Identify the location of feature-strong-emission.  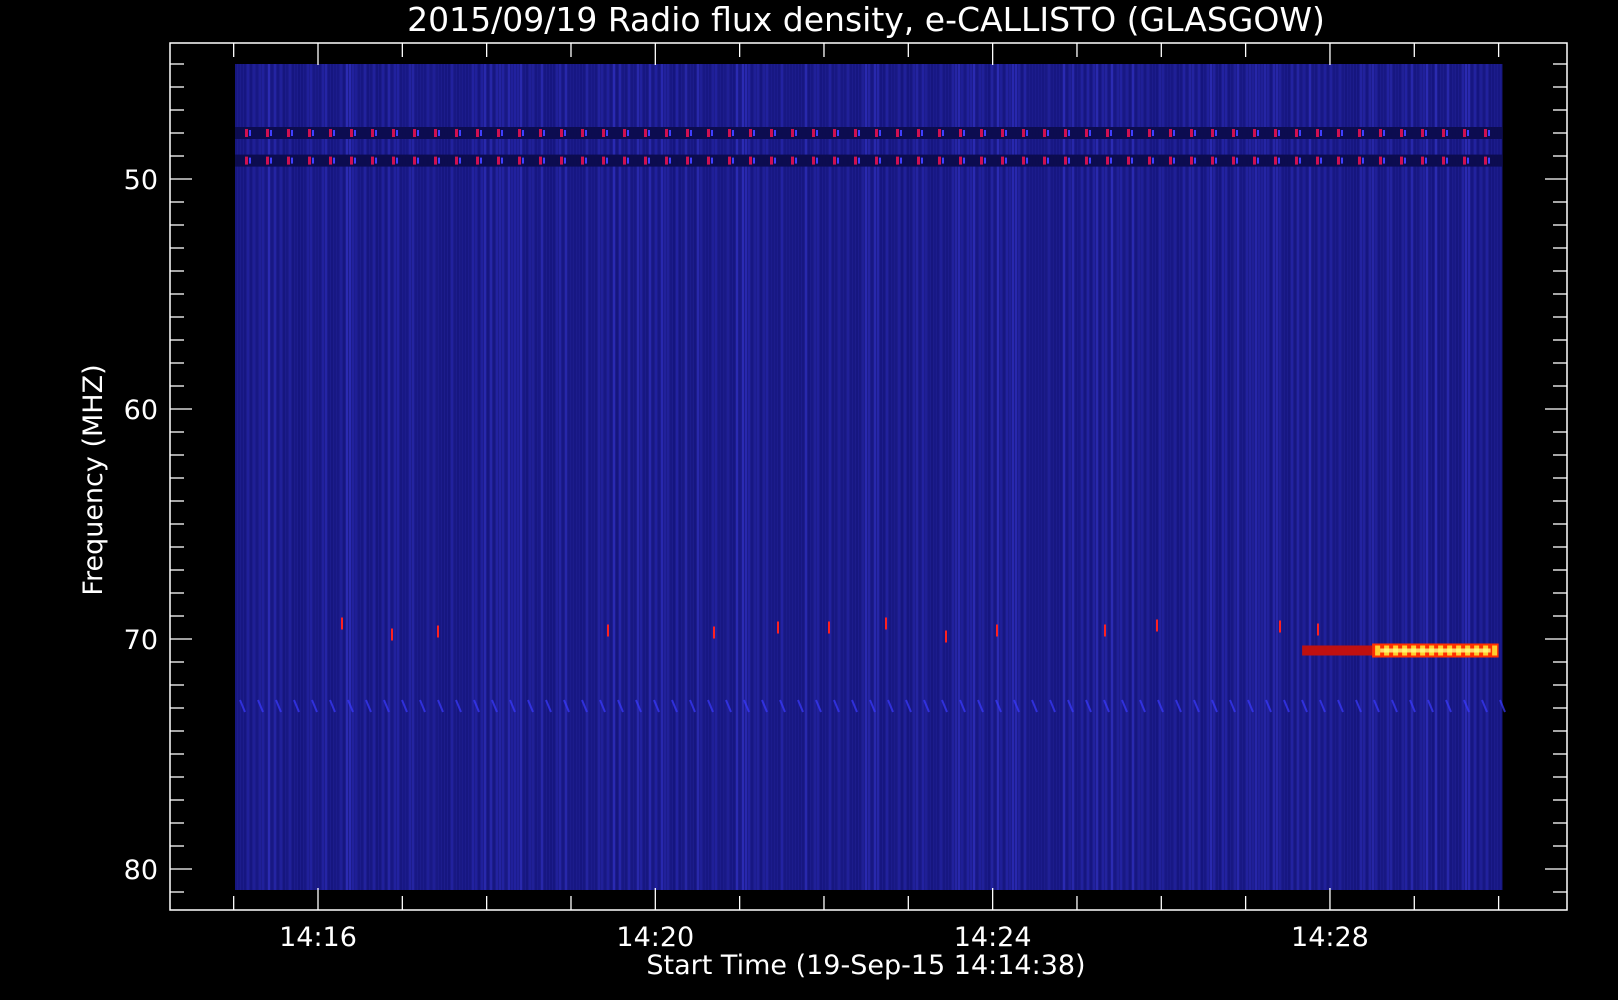
(1400, 650).